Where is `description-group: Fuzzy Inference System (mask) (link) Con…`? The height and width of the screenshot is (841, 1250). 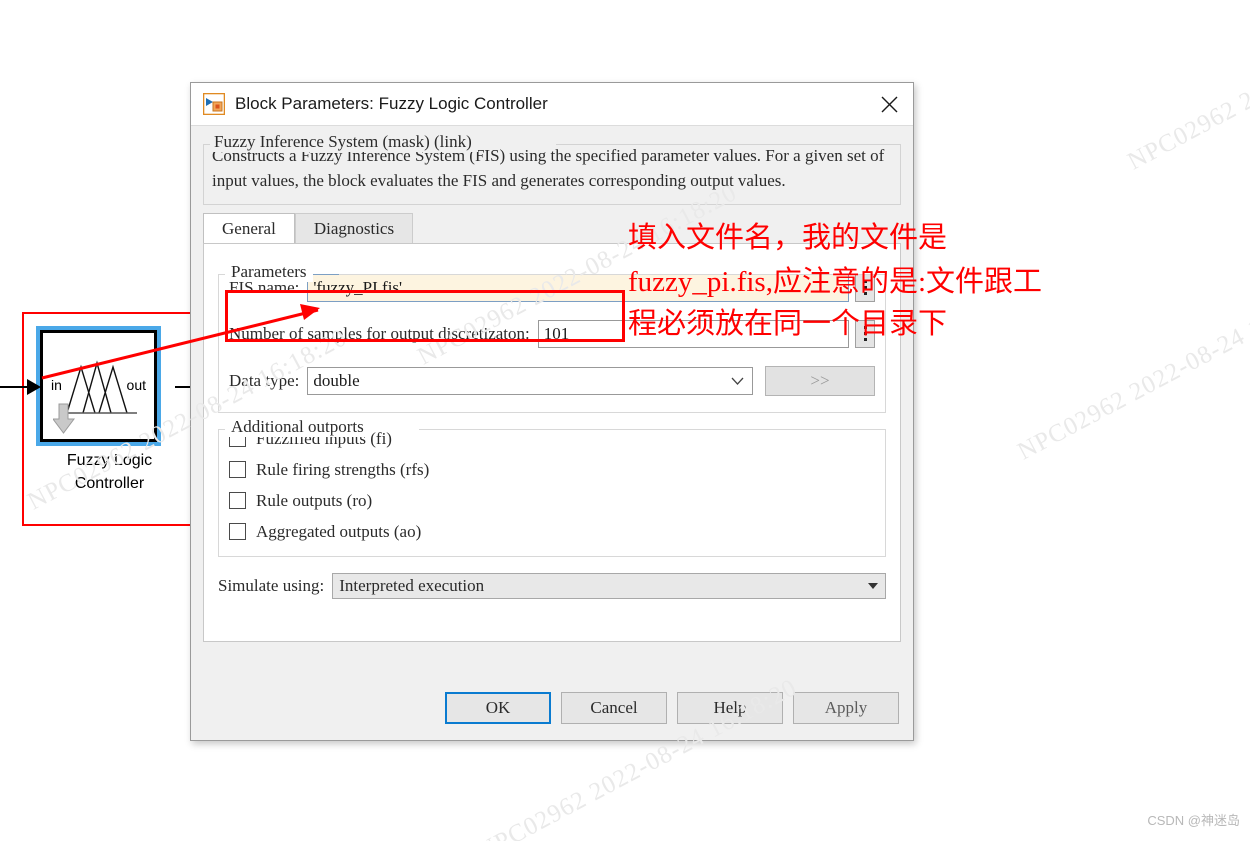
description-group: Fuzzy Inference System (mask) (link) Con… is located at coordinates (552, 168).